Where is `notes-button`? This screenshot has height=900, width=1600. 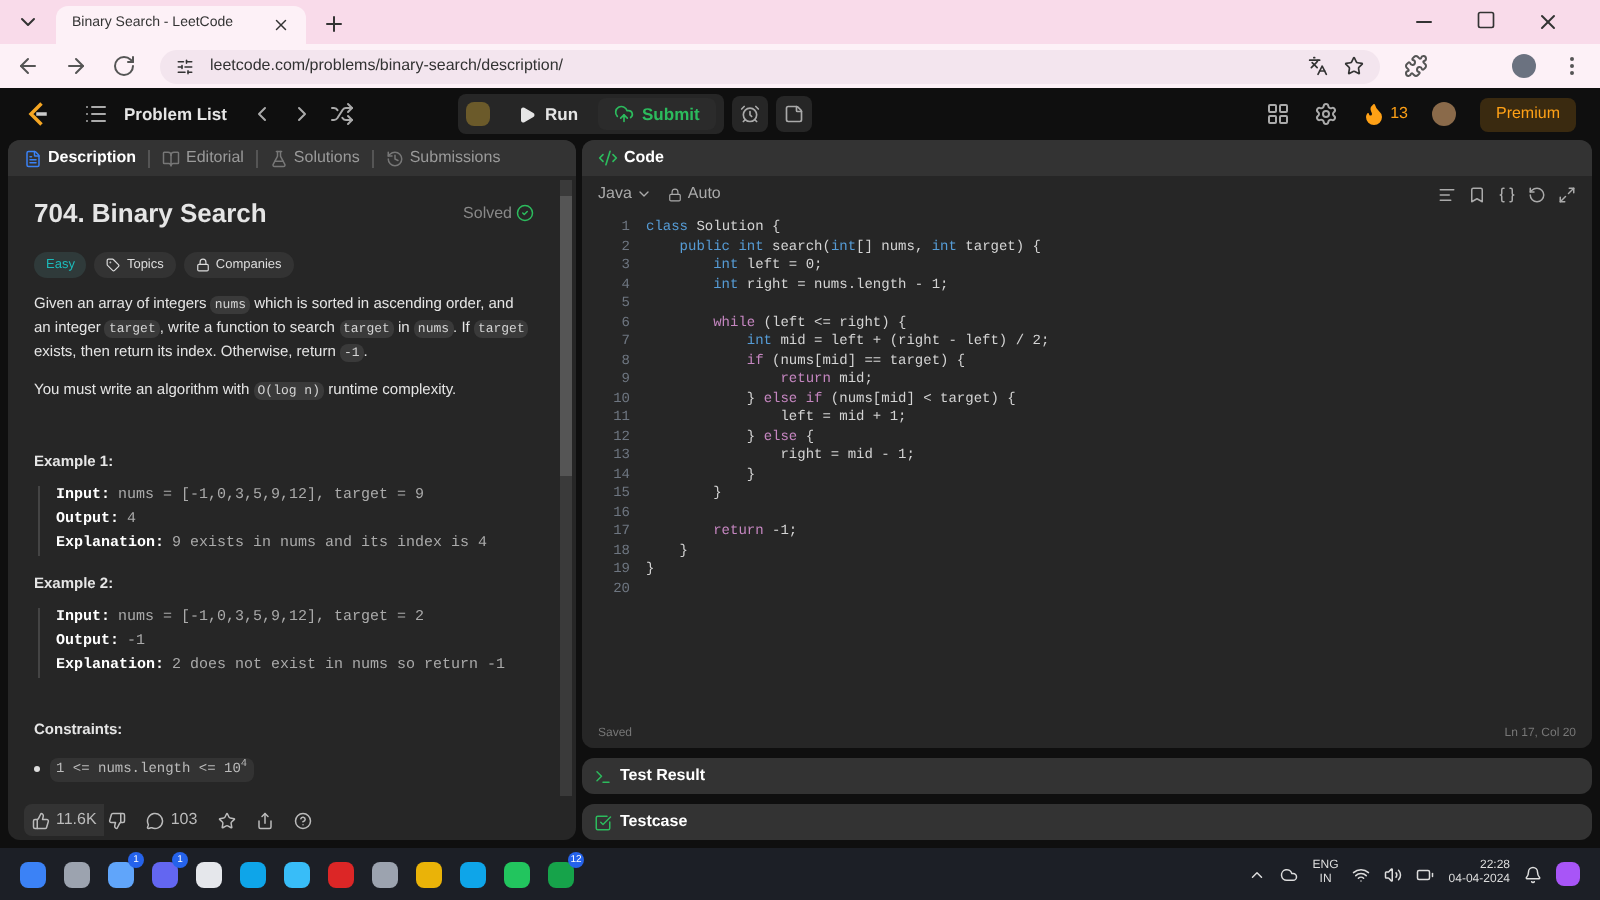 notes-button is located at coordinates (793, 114).